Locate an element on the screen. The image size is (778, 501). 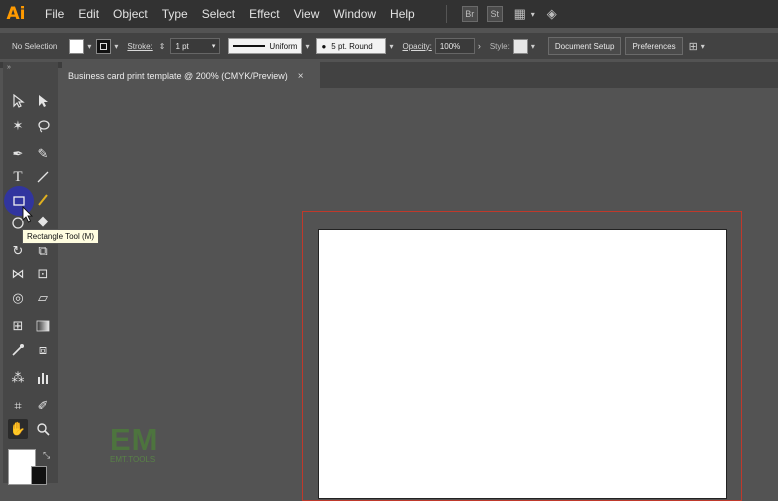
watermark-logo: EM is located at coordinates (134, 439).